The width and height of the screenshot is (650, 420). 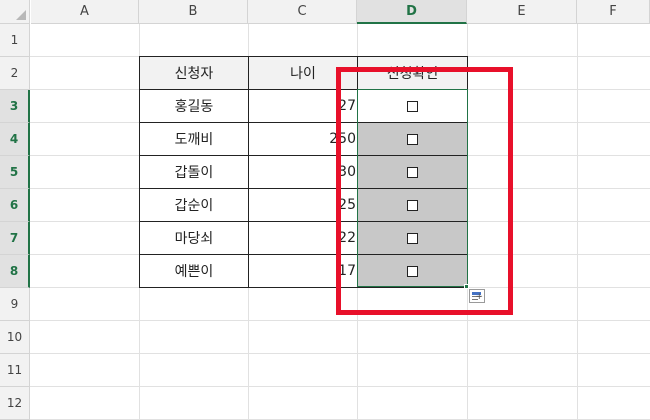 What do you see at coordinates (15, 172) in the screenshot?
I see `row-header-5: 5` at bounding box center [15, 172].